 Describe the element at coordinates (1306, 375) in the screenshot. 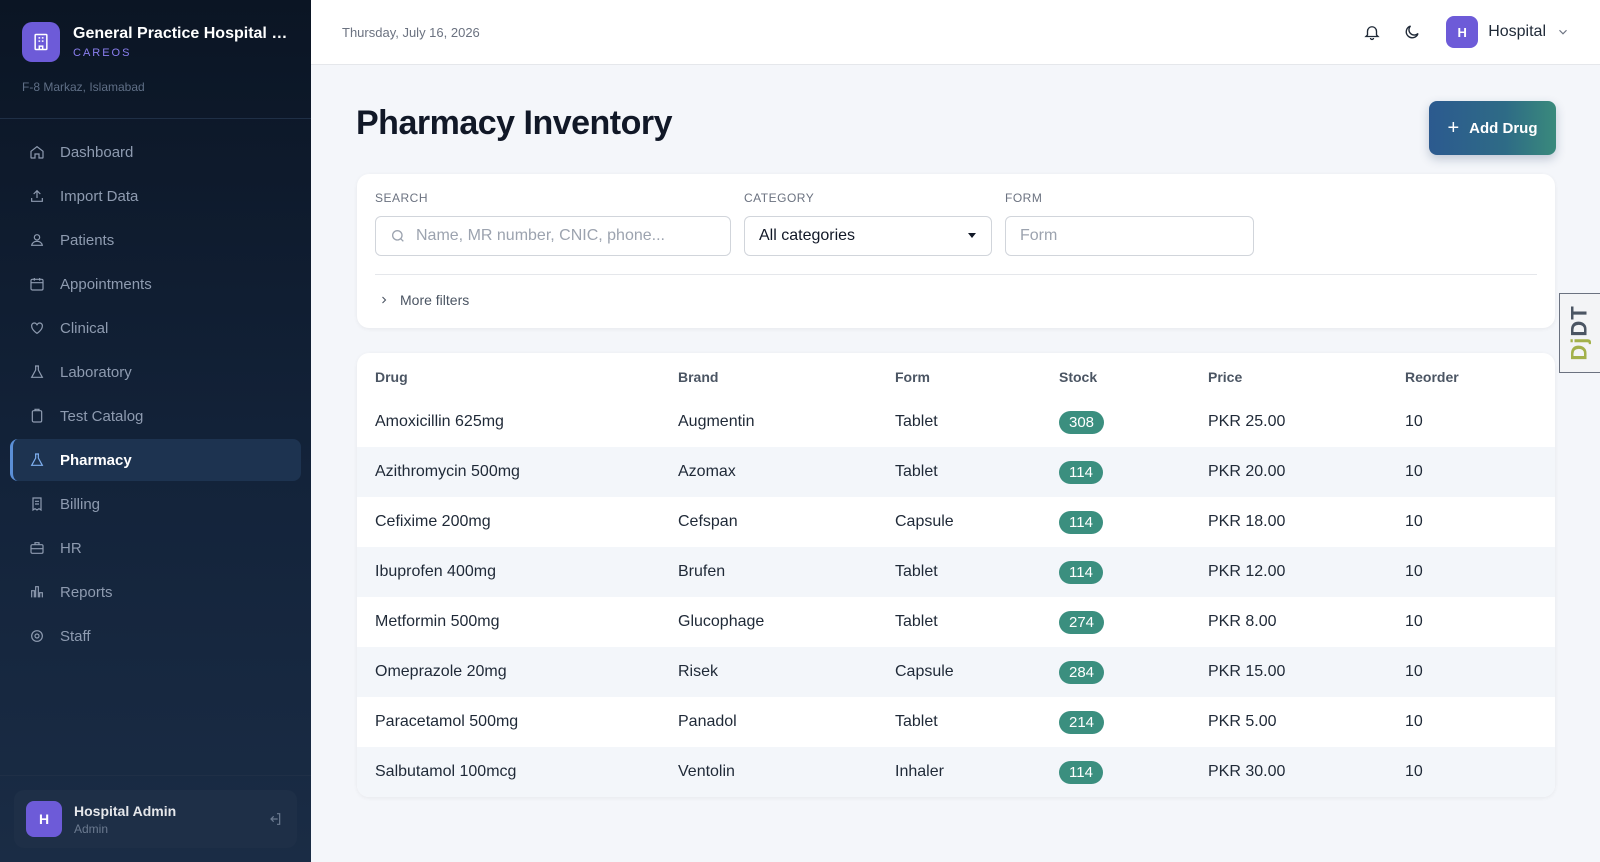

I see `column-header-price: Price` at that location.